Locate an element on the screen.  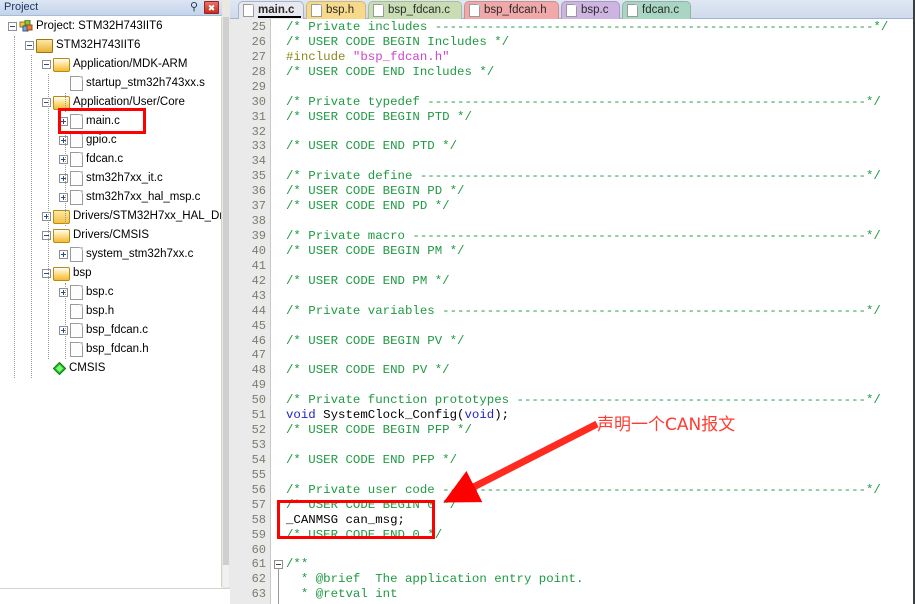
code-line: 58 _CANMSG can_msg; is located at coordinates (571, 520).